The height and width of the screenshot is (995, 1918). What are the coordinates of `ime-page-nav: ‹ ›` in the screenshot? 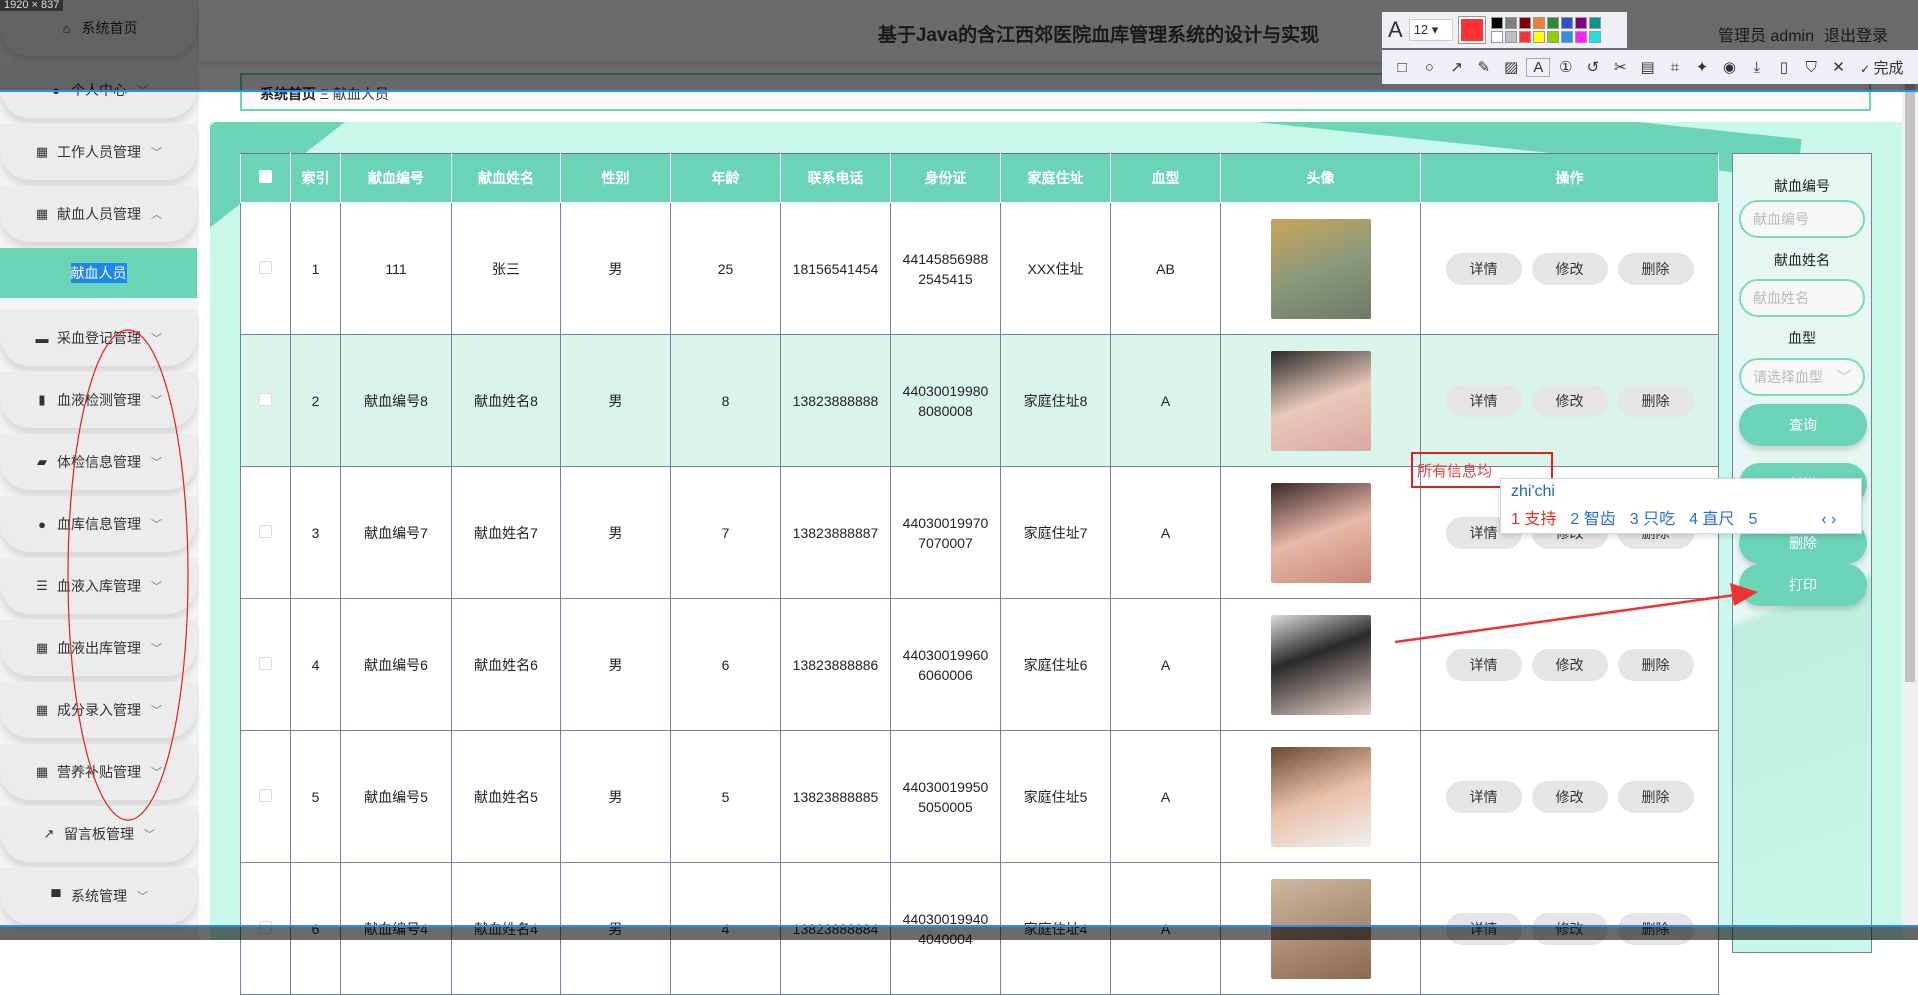 It's located at (1828, 519).